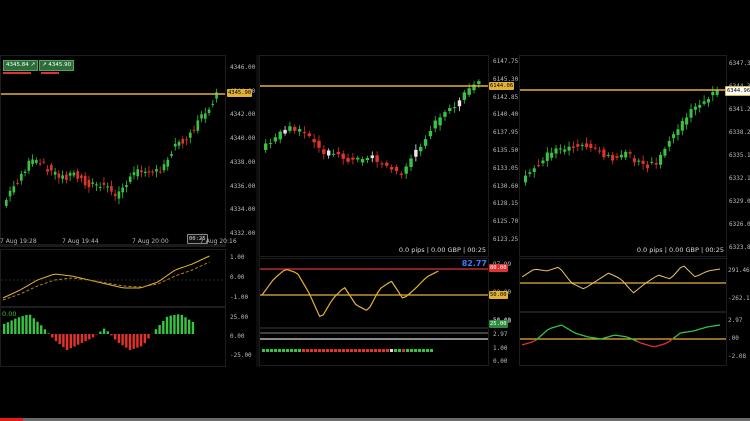  Describe the element at coordinates (374, 347) in the screenshot. I see `middle-osc3-pane` at that location.